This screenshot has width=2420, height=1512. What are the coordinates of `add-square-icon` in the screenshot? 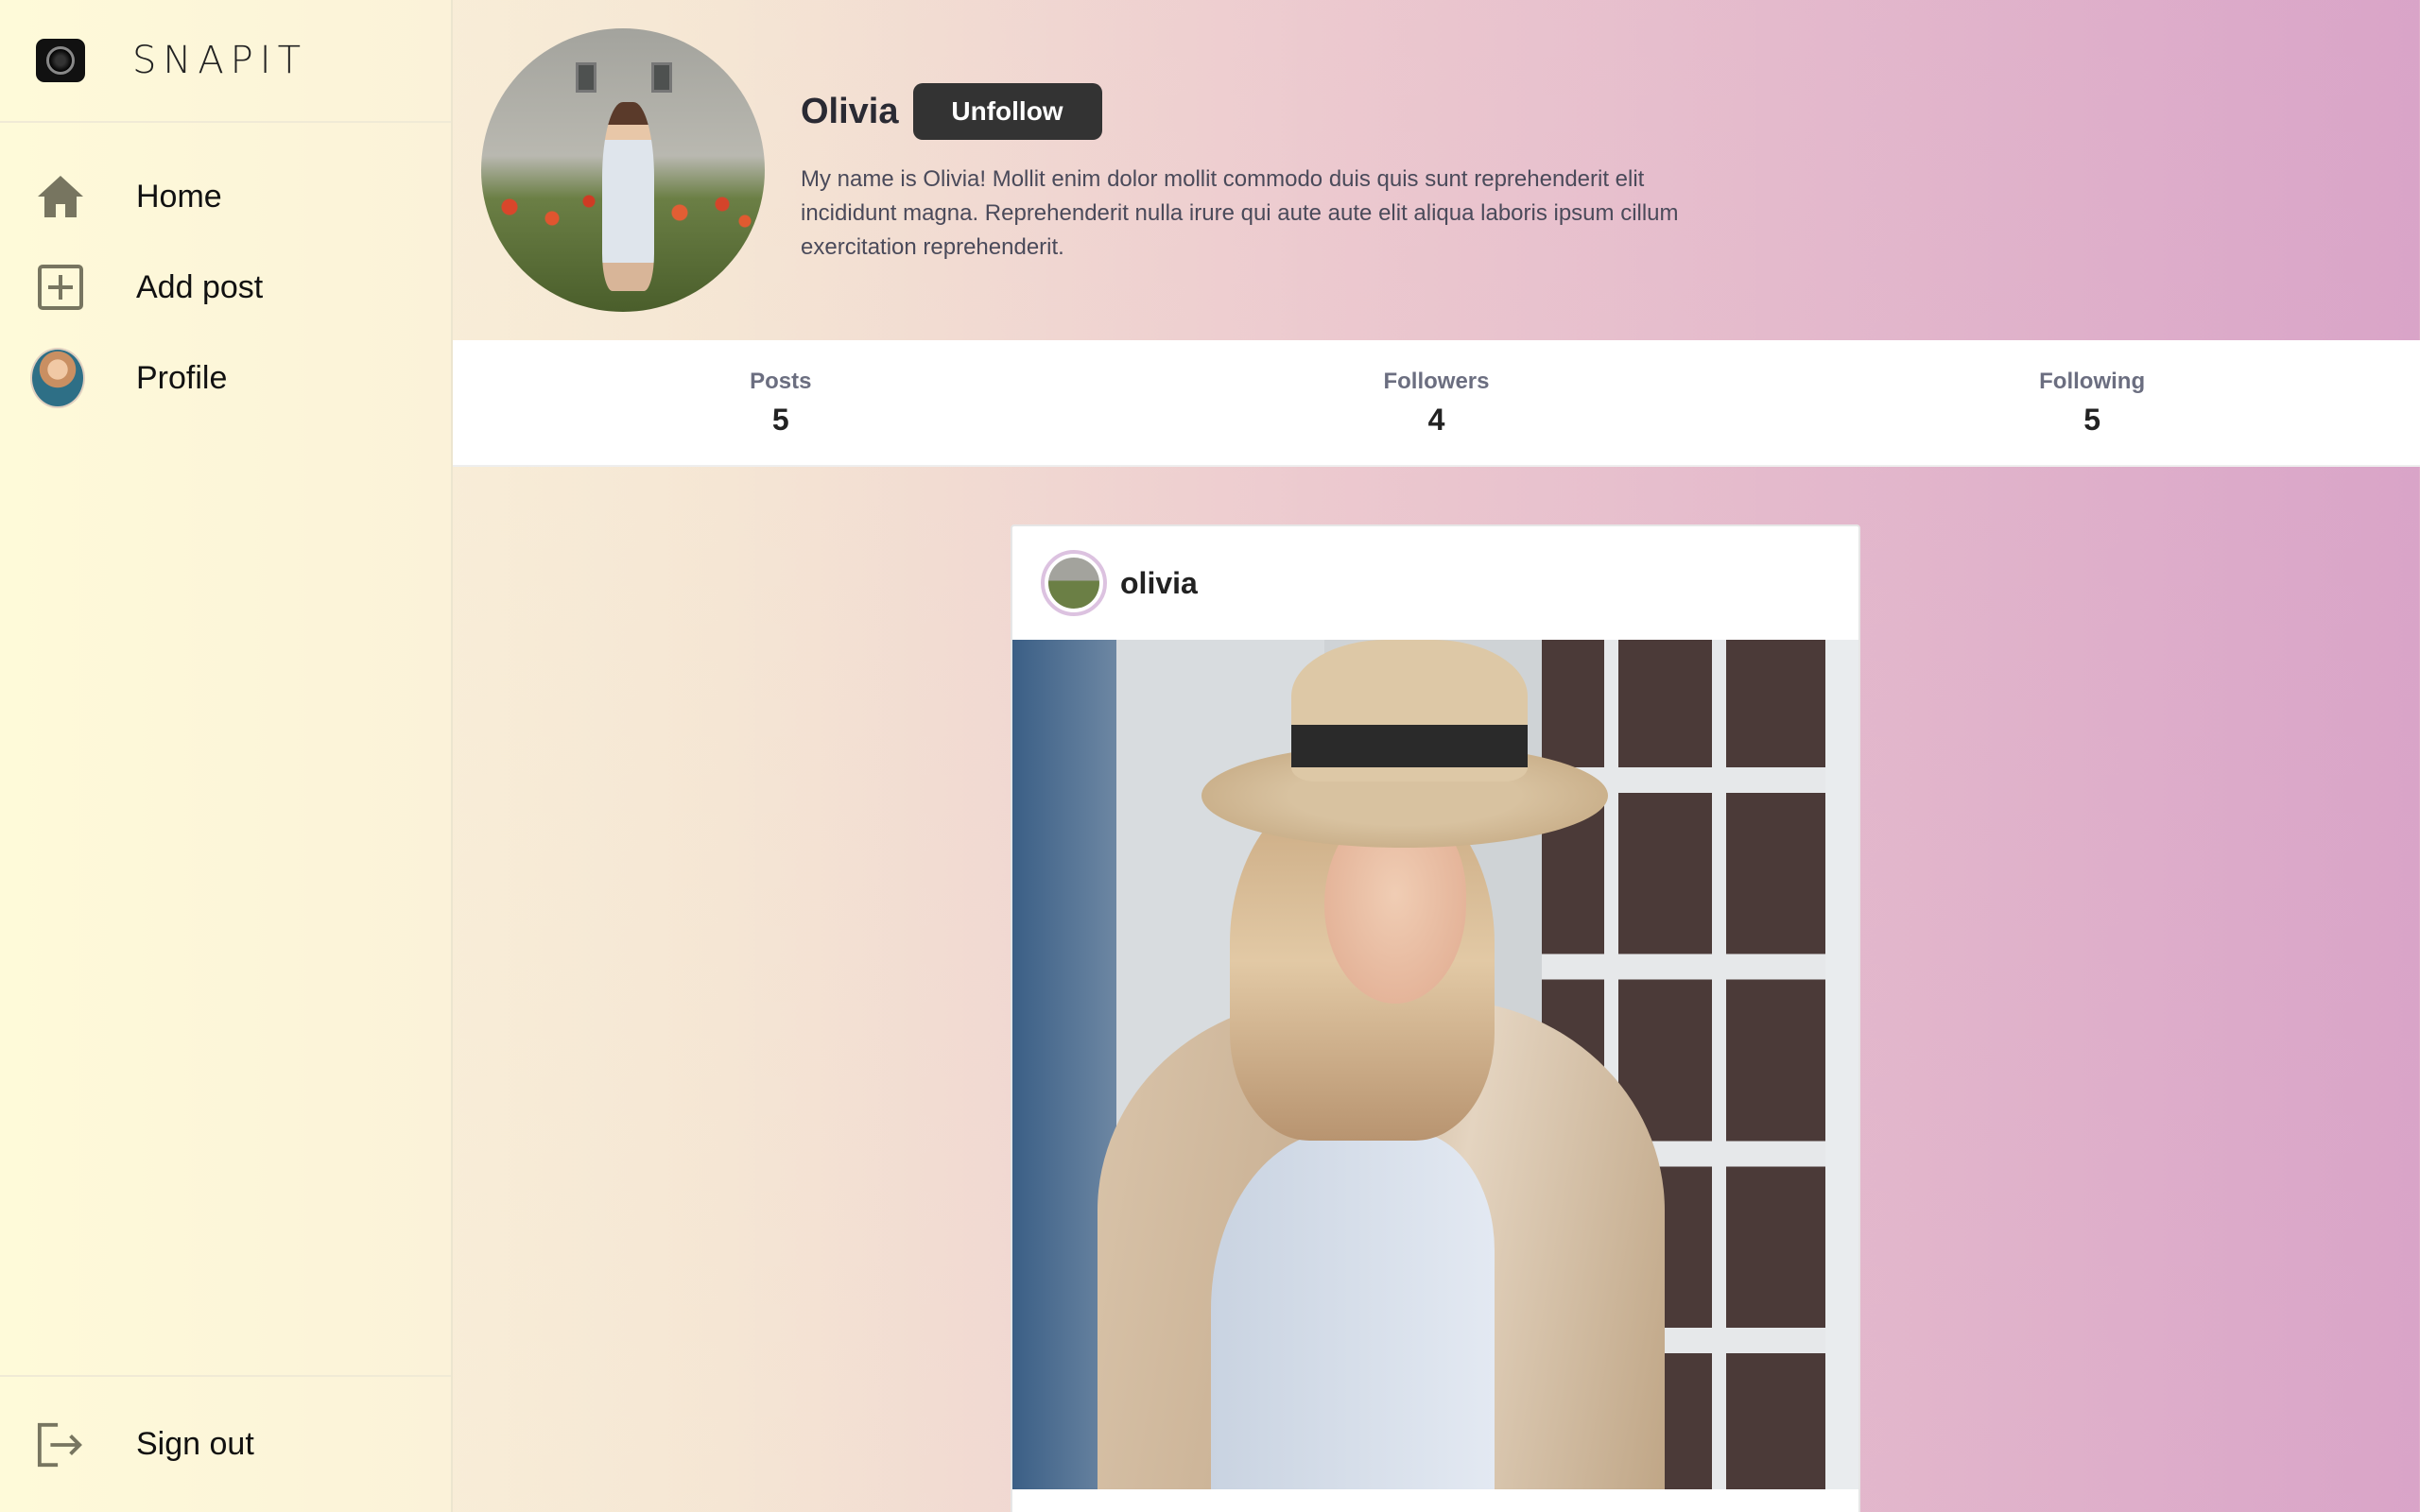 It's located at (60, 287).